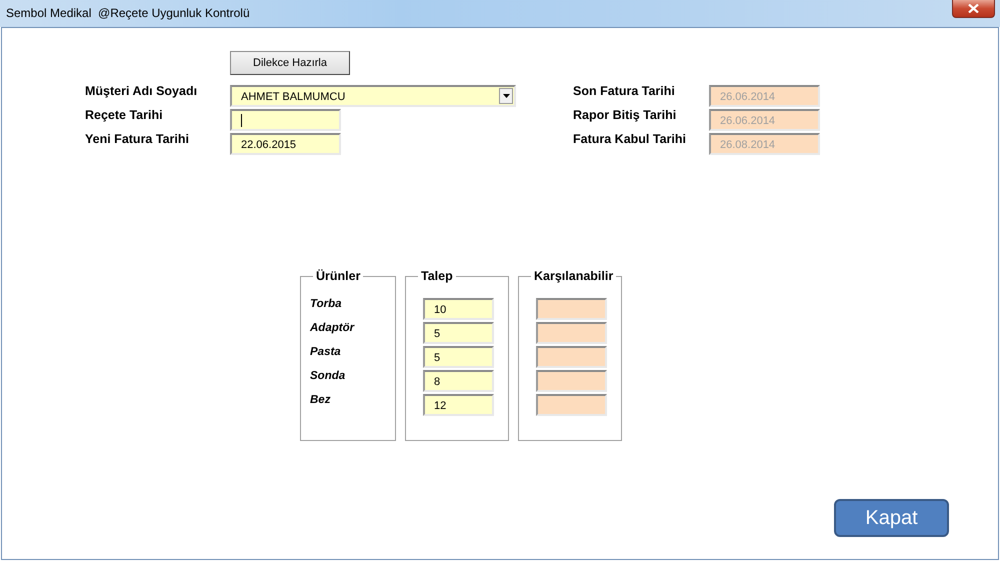  What do you see at coordinates (290, 63) in the screenshot?
I see `petition-button: Dilekce Hazırla` at bounding box center [290, 63].